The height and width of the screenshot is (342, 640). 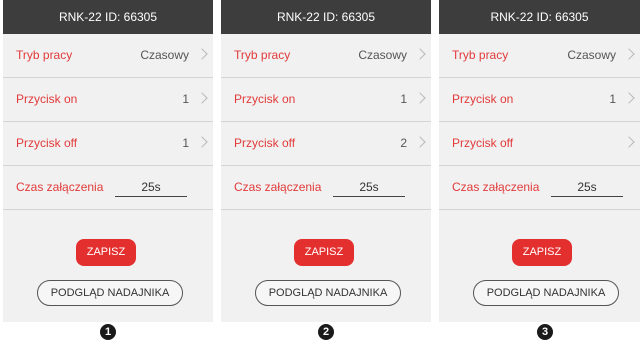 I want to click on step-marker-2: 2, so click(x=326, y=332).